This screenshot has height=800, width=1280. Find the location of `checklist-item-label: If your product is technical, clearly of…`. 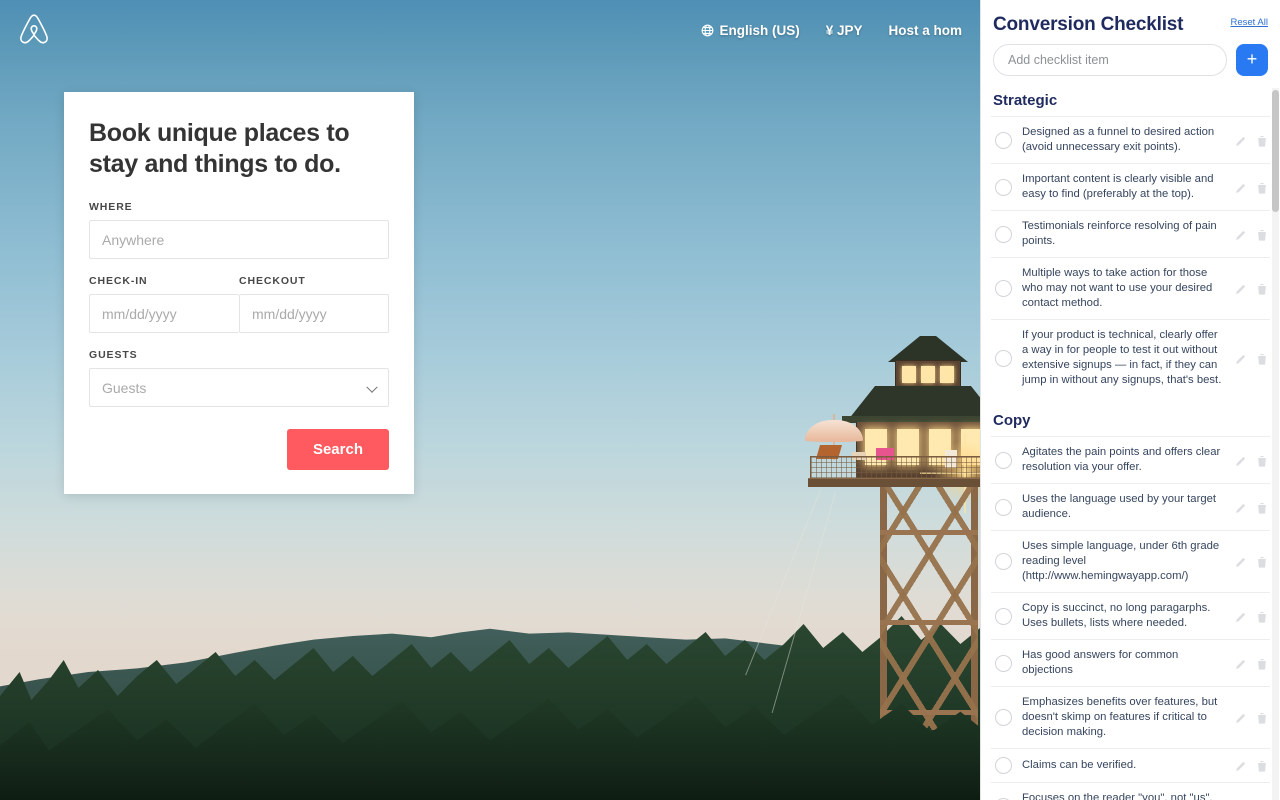

checklist-item-label: If your product is technical, clearly of… is located at coordinates (1122, 358).